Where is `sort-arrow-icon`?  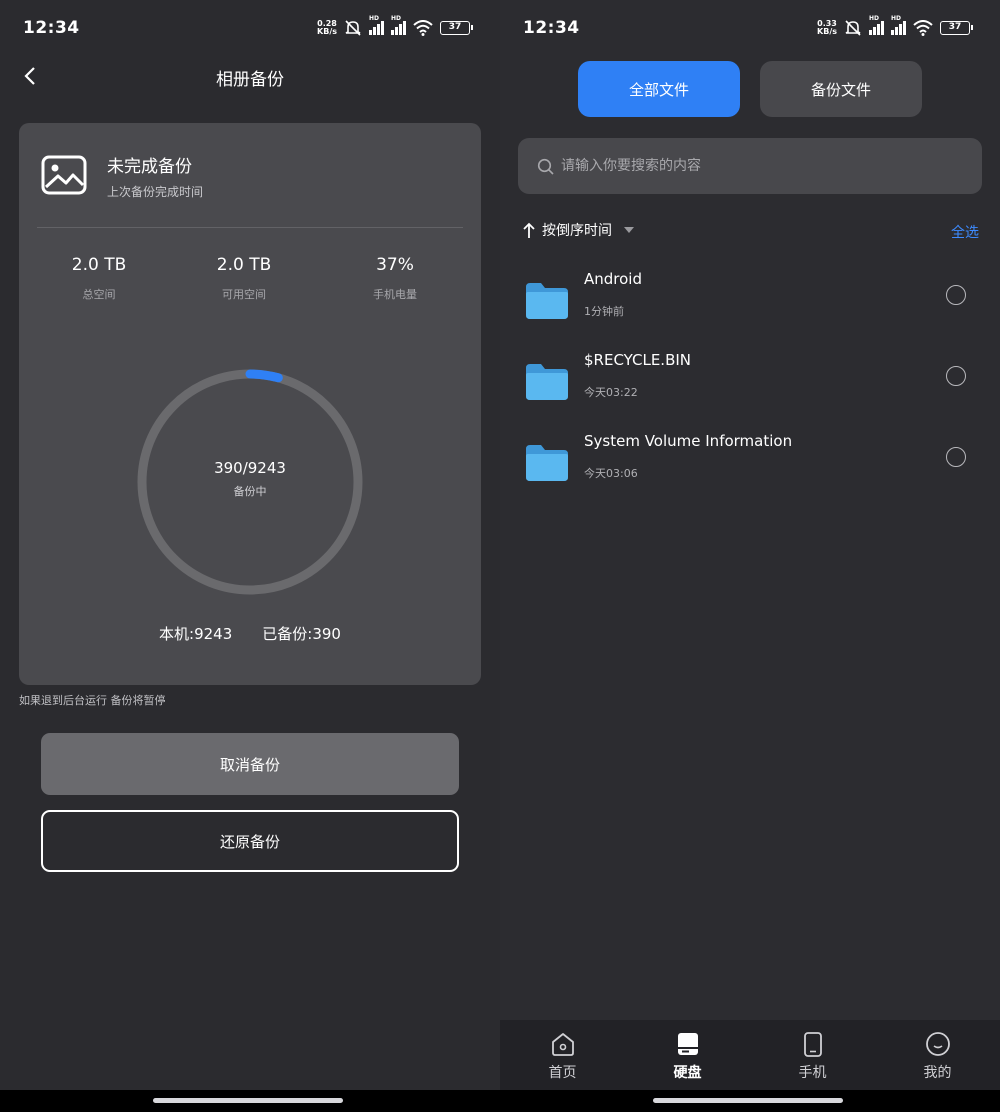 sort-arrow-icon is located at coordinates (529, 230).